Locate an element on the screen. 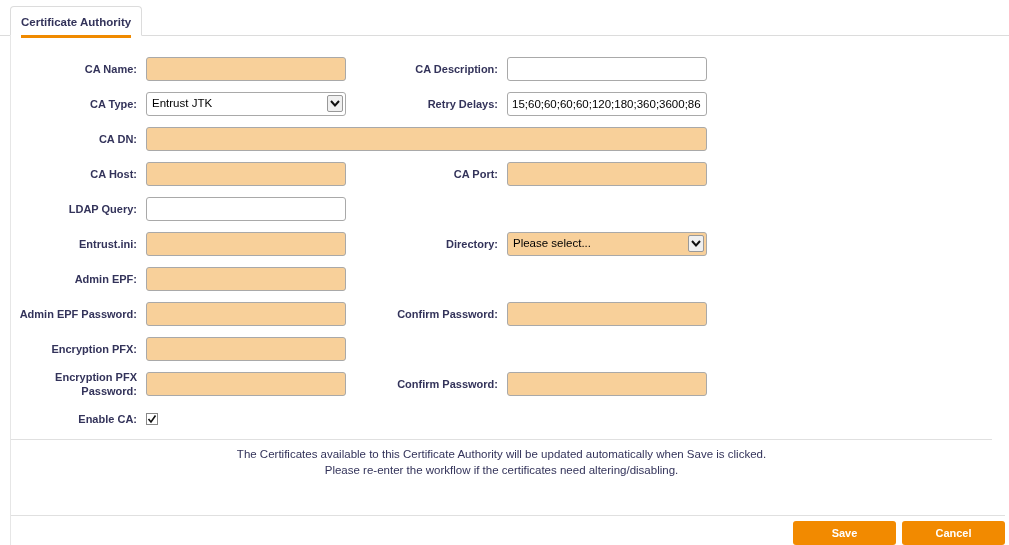 This screenshot has width=1009, height=545. field-label: Enable CA: is located at coordinates (107, 418).